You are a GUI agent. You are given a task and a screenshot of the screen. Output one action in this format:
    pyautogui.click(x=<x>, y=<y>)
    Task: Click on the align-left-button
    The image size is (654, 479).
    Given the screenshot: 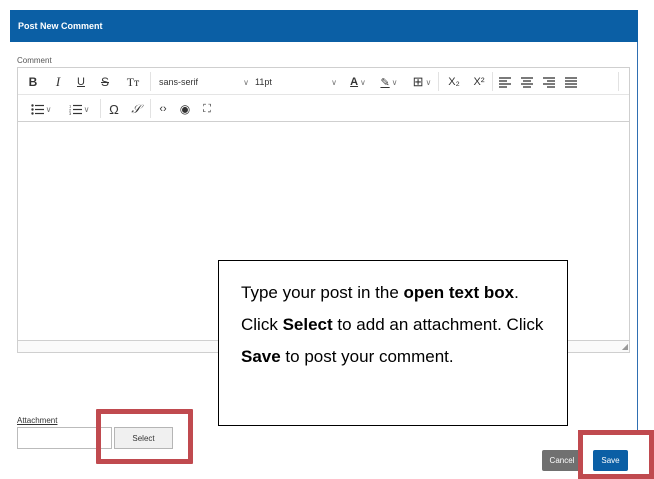 What is the action you would take?
    pyautogui.click(x=505, y=82)
    